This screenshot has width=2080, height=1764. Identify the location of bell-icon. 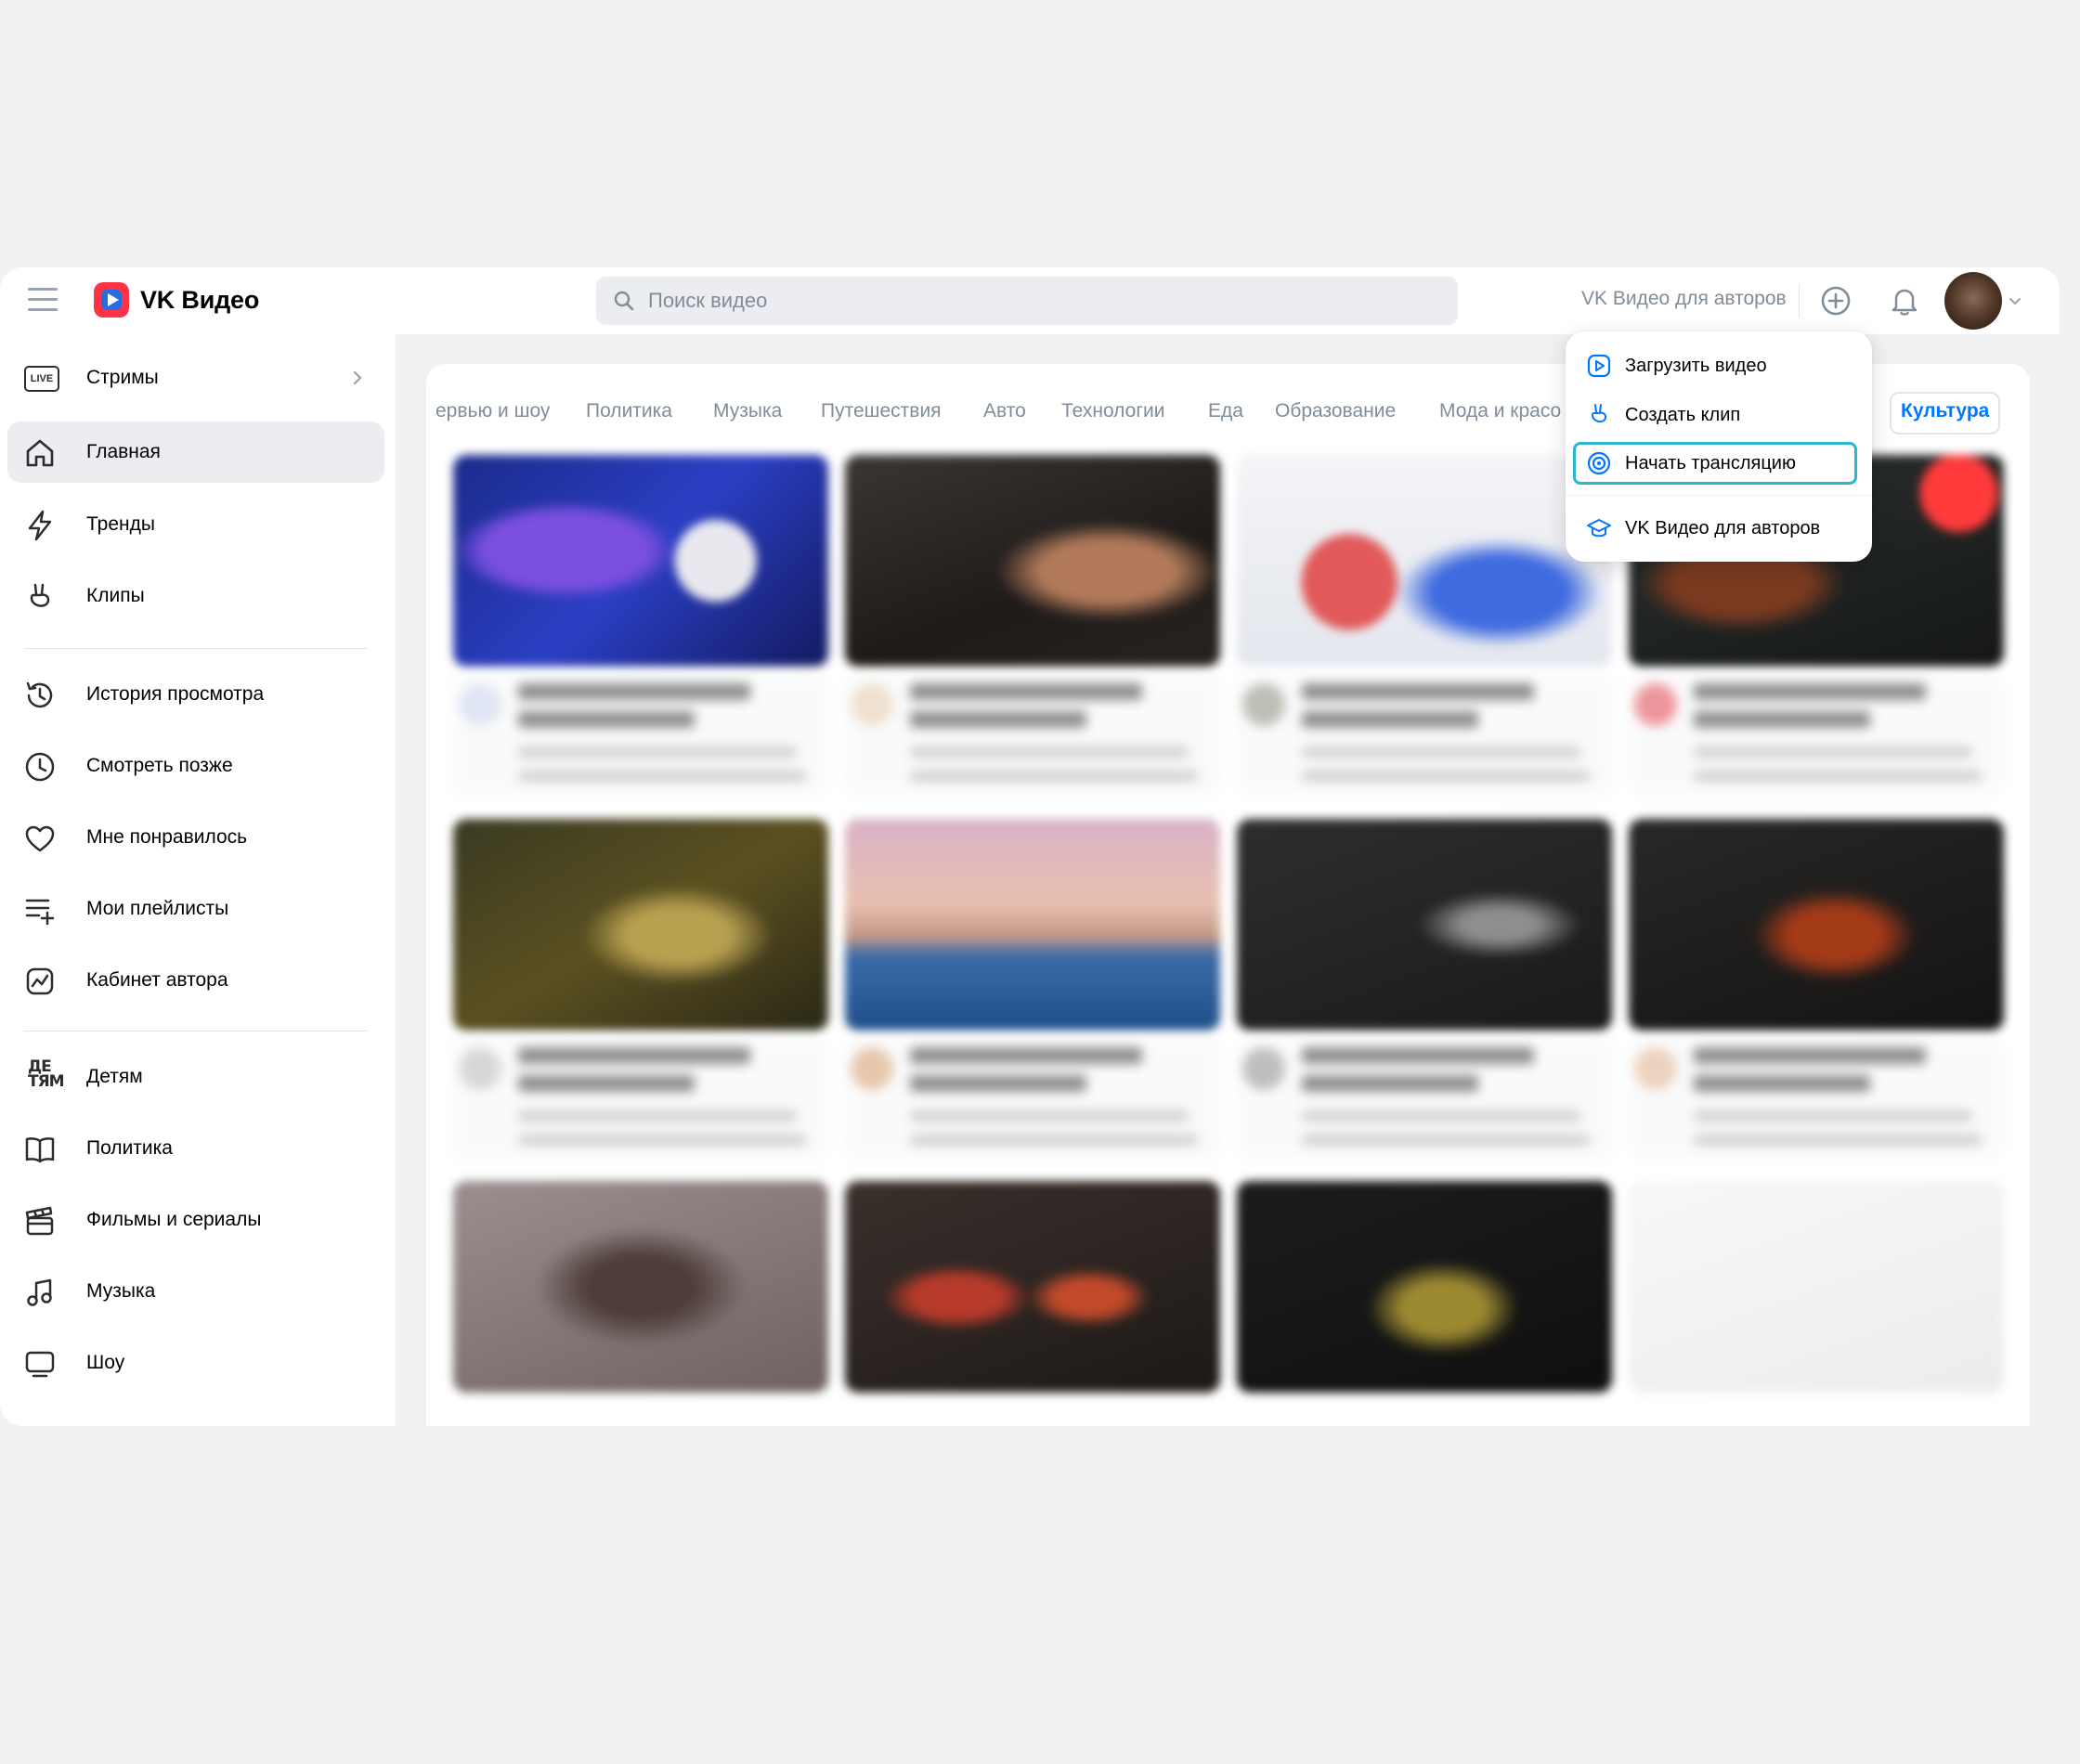
(1904, 300).